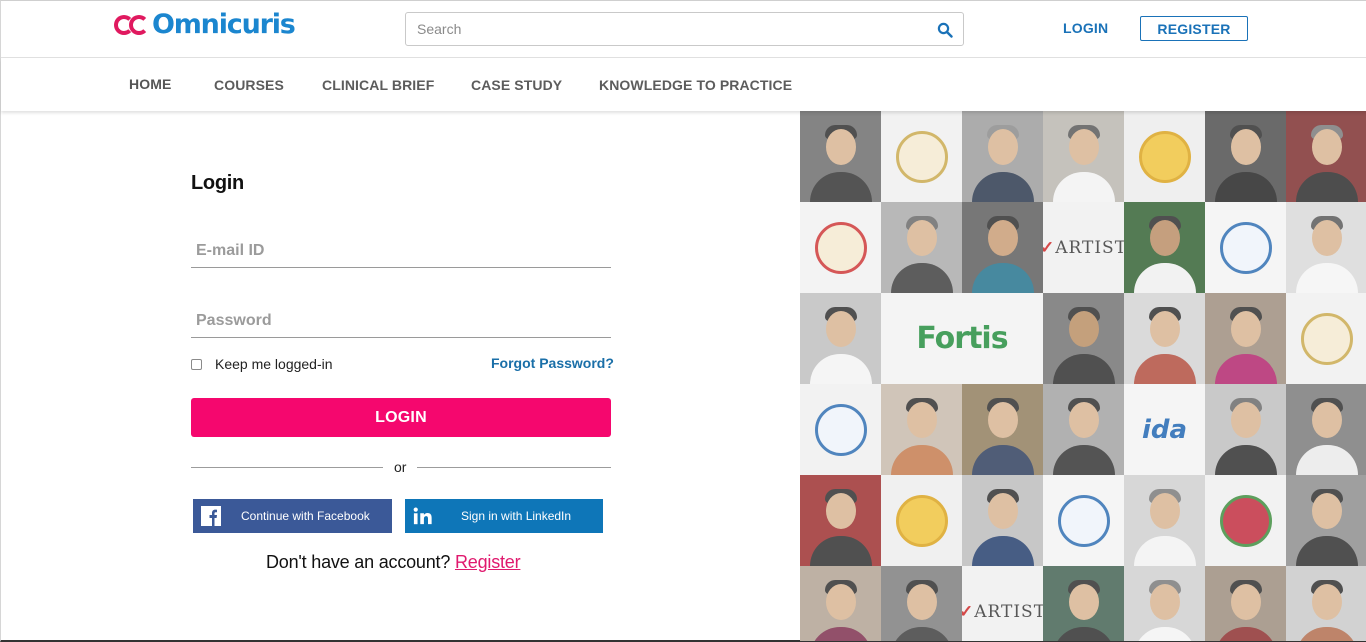 This screenshot has height=642, width=1366. I want to click on nav-knowledge-to-practice: KNOWLEDGE TO PRACTICE, so click(695, 85).